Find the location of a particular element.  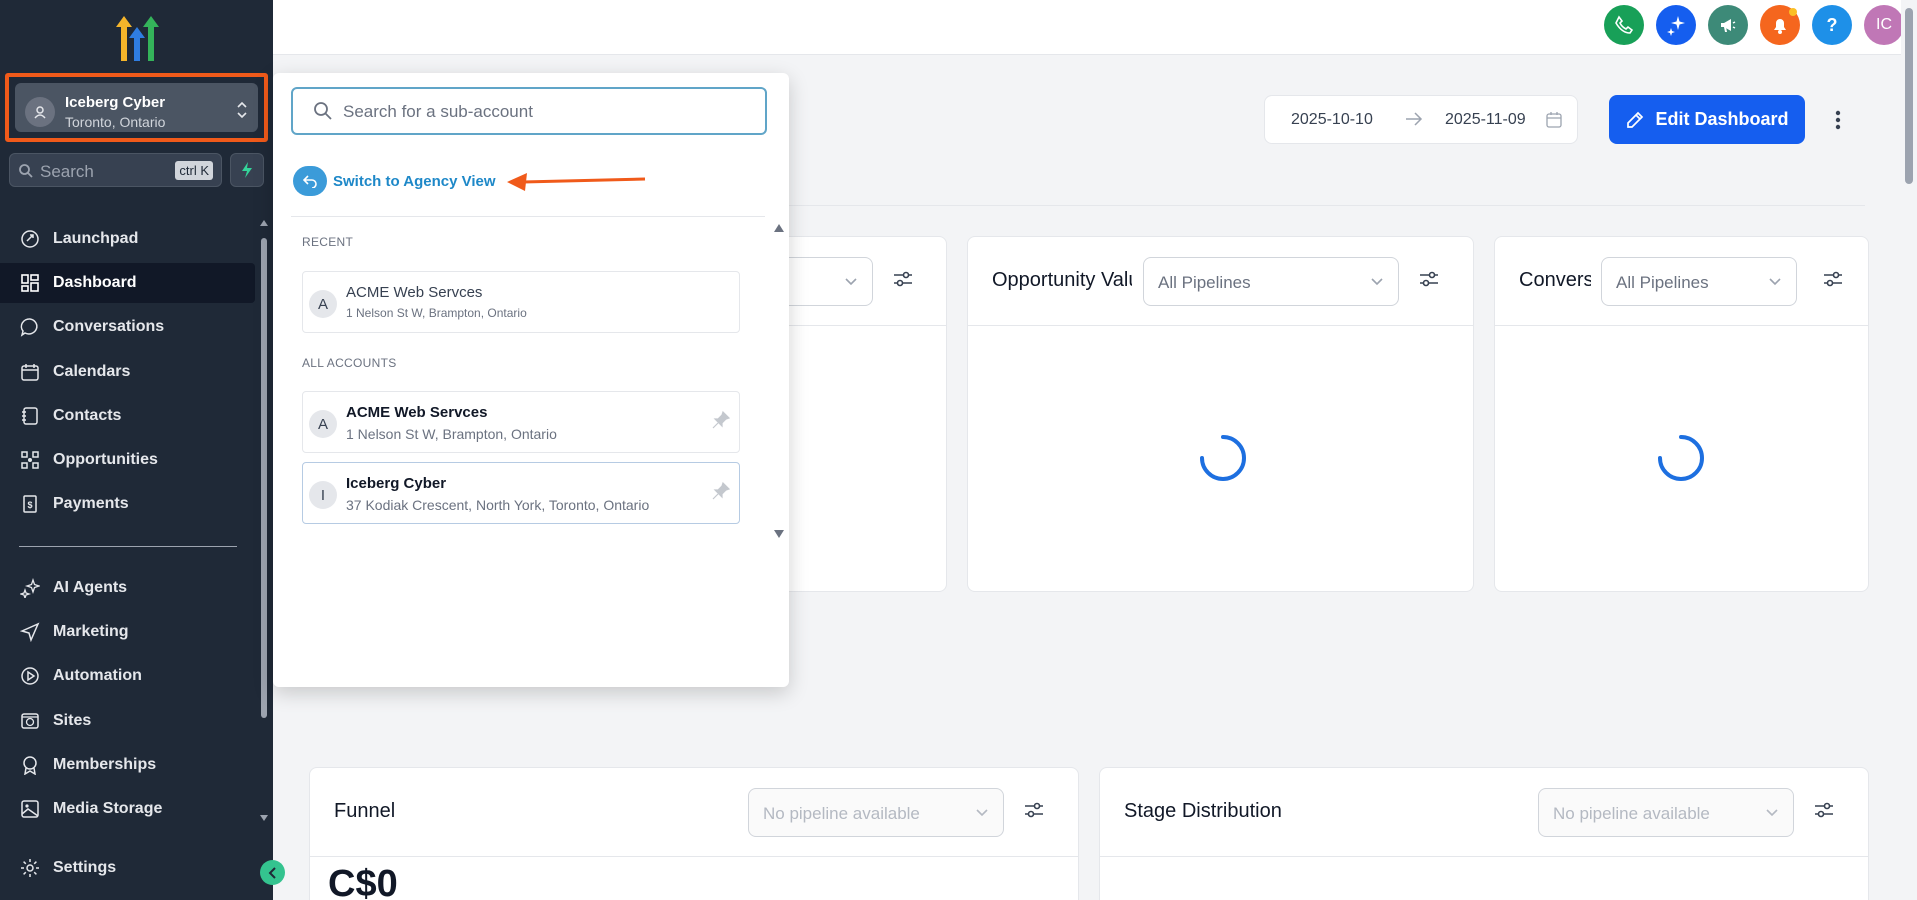

user-icon is located at coordinates (40, 112).